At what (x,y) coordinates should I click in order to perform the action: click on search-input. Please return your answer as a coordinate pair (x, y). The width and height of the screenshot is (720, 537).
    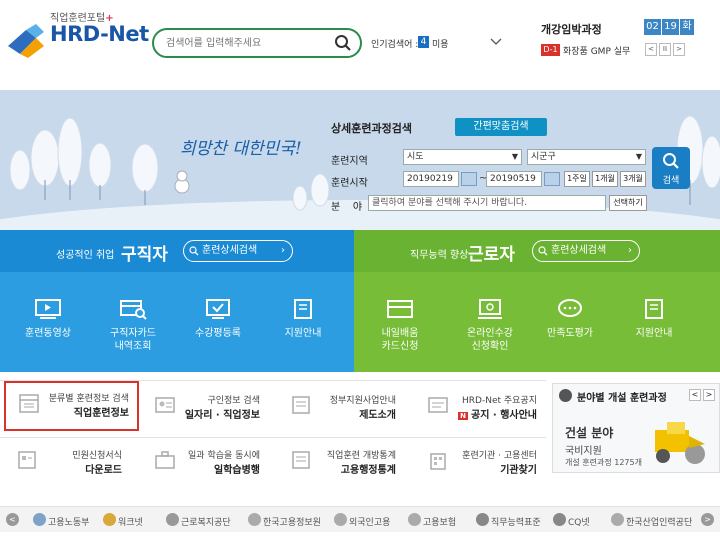
    Looking at the image, I should click on (248, 43).